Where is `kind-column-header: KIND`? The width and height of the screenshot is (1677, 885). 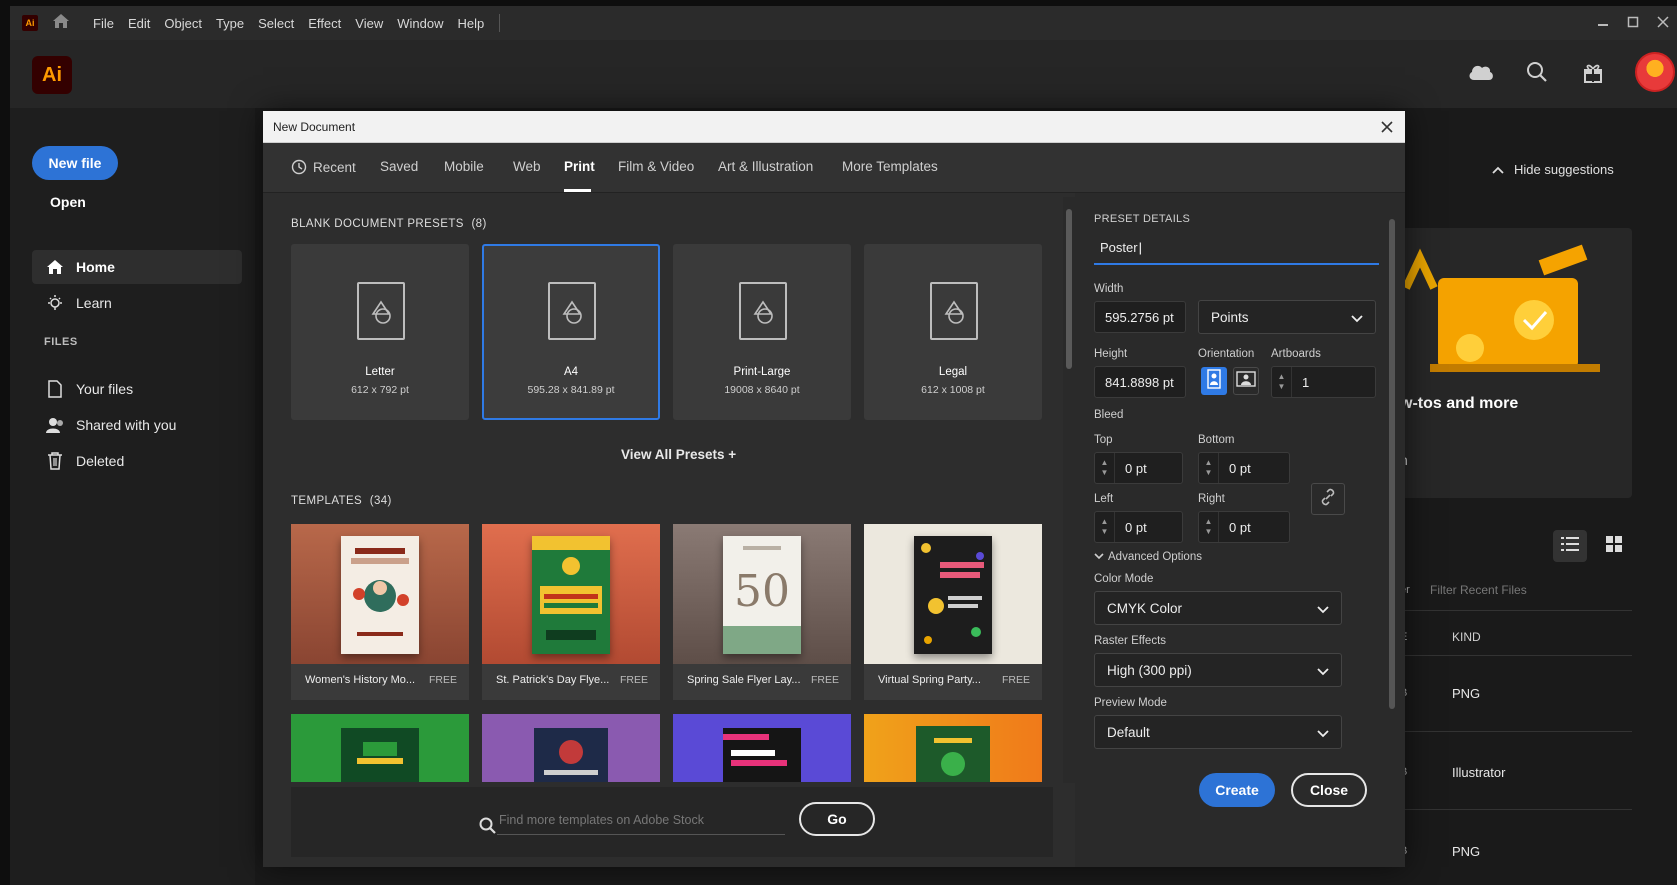 kind-column-header: KIND is located at coordinates (1466, 637).